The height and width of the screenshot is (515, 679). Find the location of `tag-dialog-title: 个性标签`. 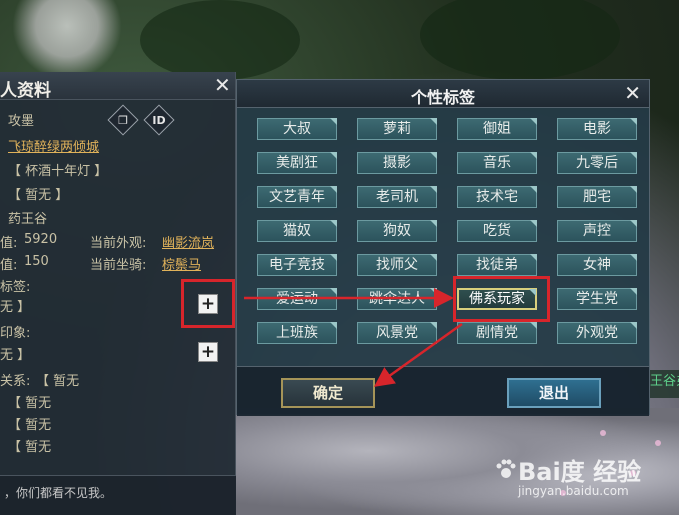

tag-dialog-title: 个性标签 is located at coordinates (442, 97).